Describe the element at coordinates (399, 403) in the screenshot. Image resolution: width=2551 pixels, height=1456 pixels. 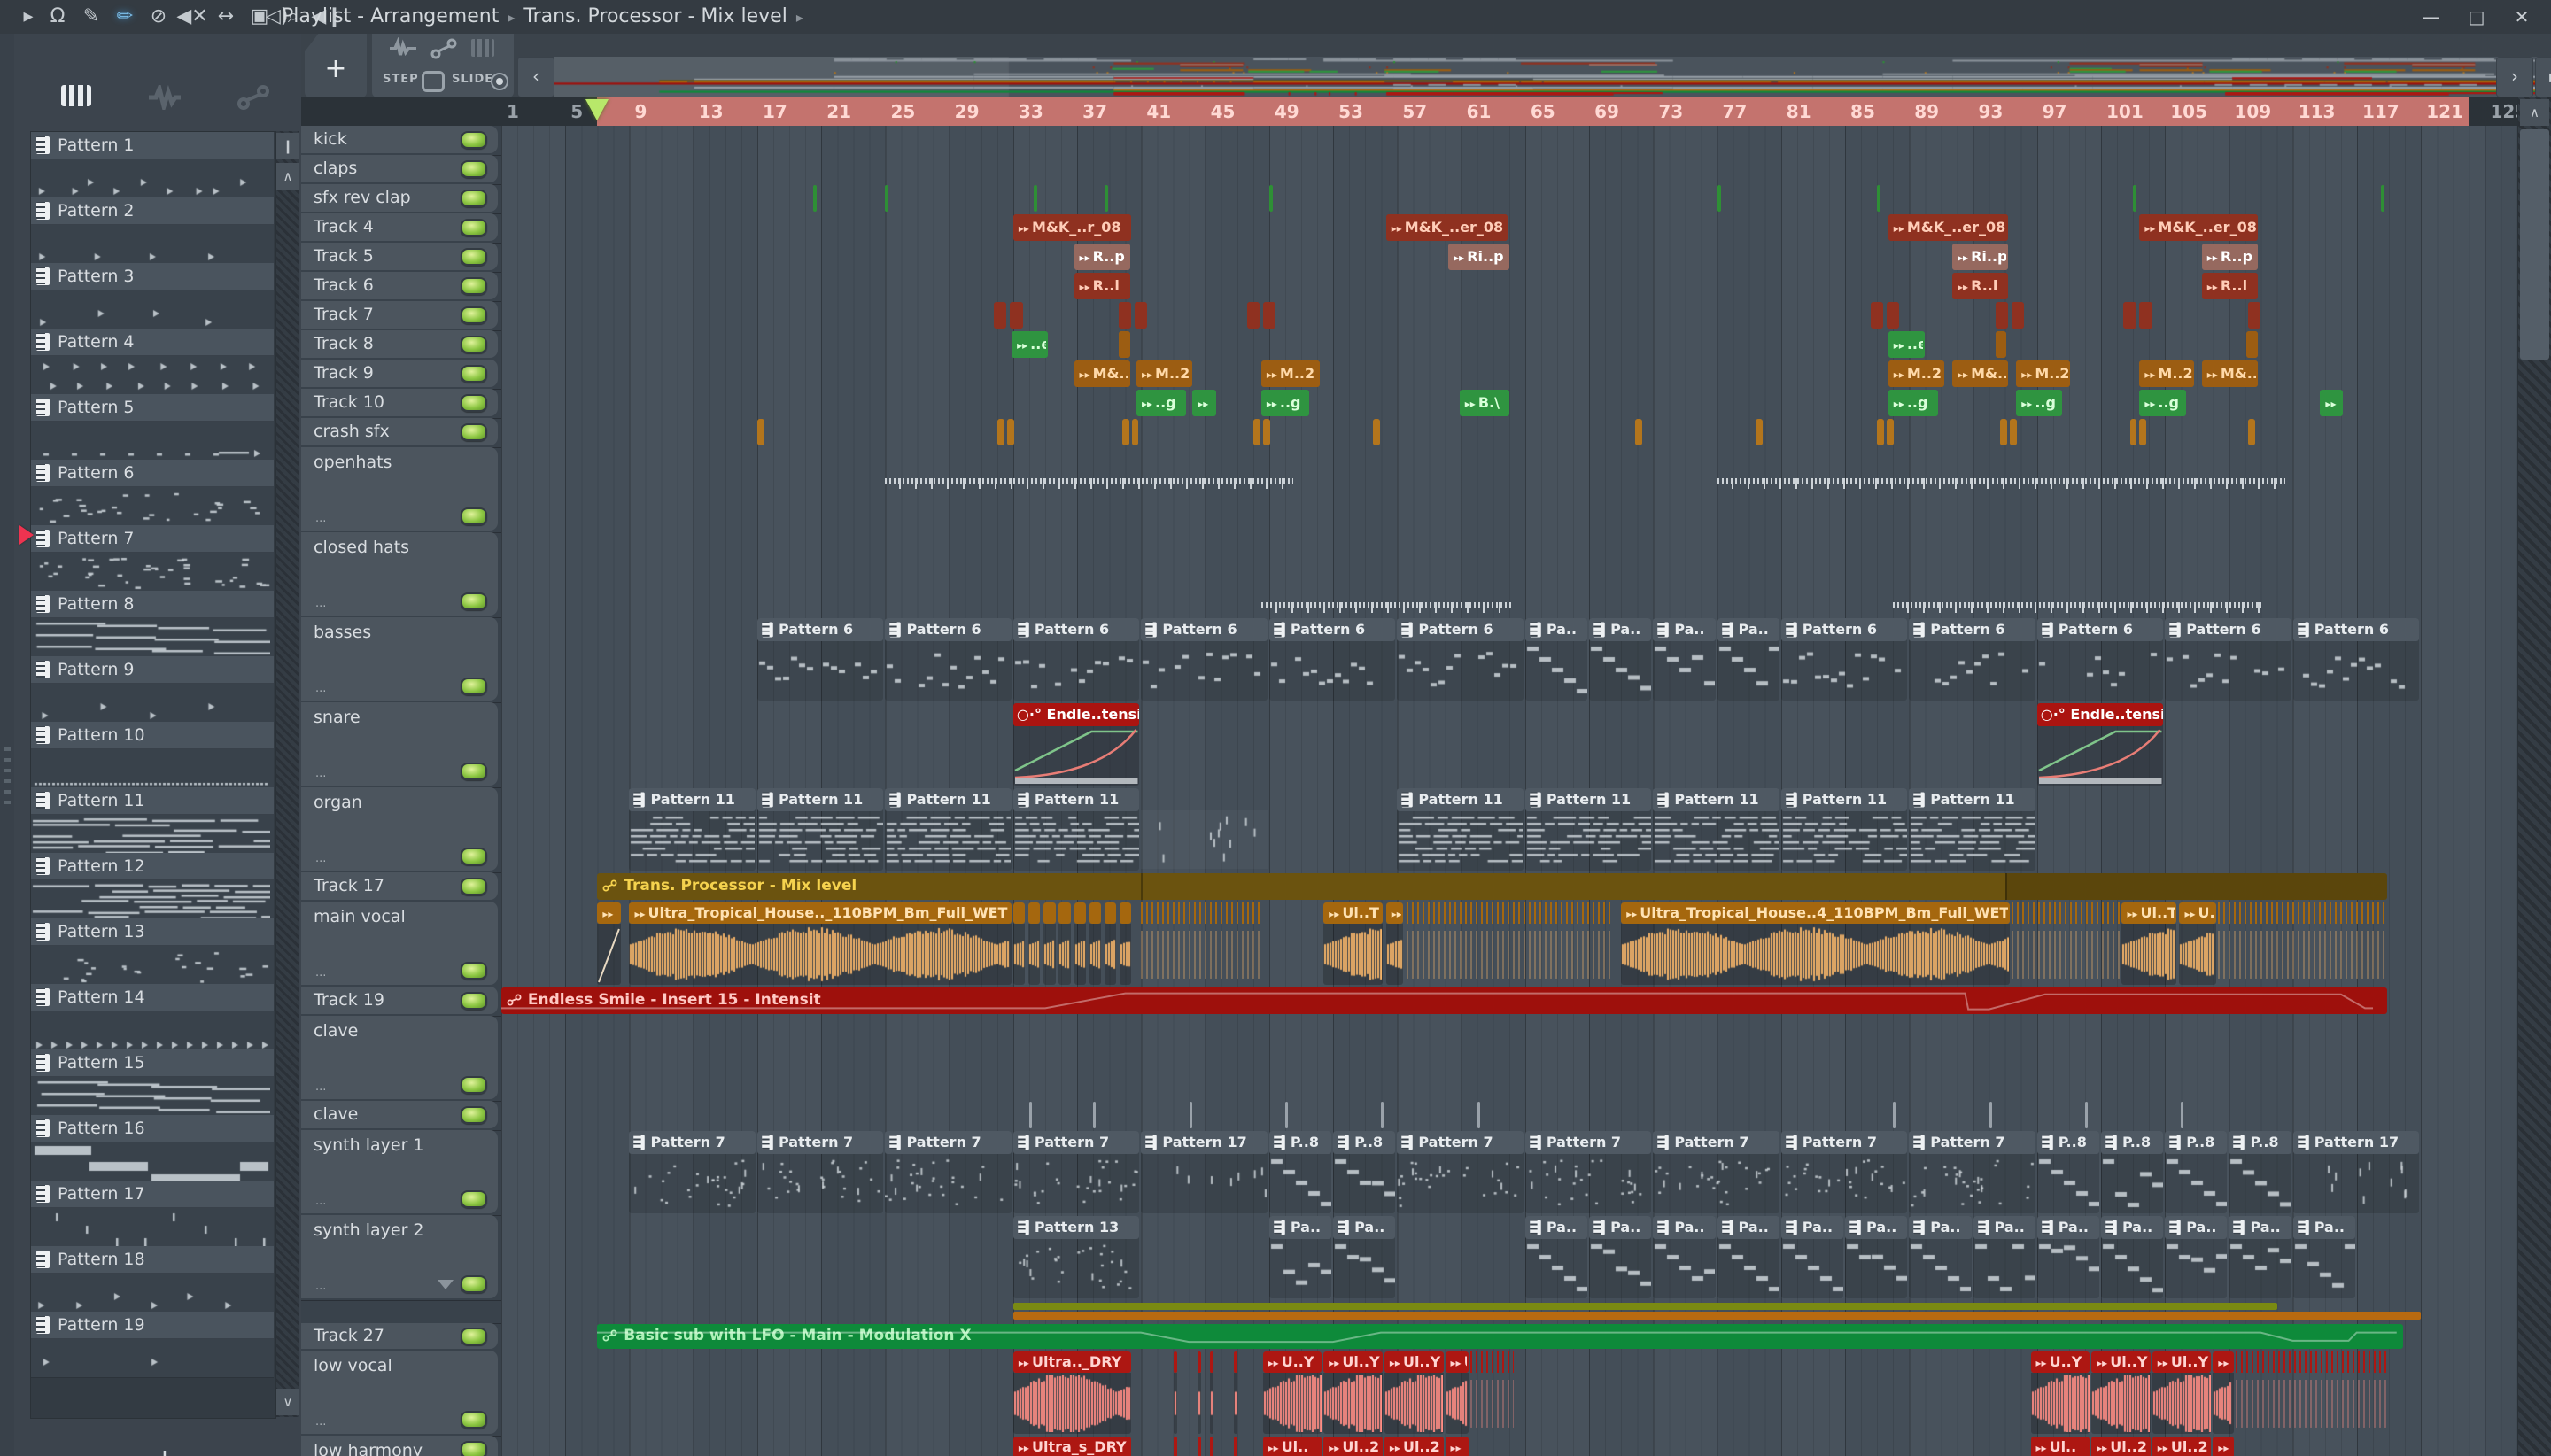
I see `track-header: Track 10` at that location.